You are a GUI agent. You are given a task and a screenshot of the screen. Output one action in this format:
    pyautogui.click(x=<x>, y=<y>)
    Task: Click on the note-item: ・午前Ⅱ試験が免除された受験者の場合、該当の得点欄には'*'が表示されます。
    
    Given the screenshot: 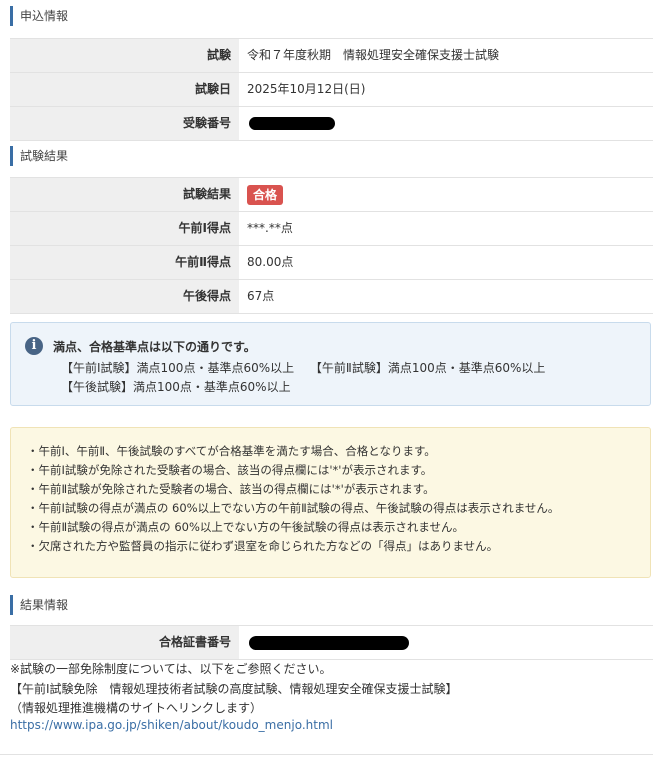 What is the action you would take?
    pyautogui.click(x=231, y=489)
    